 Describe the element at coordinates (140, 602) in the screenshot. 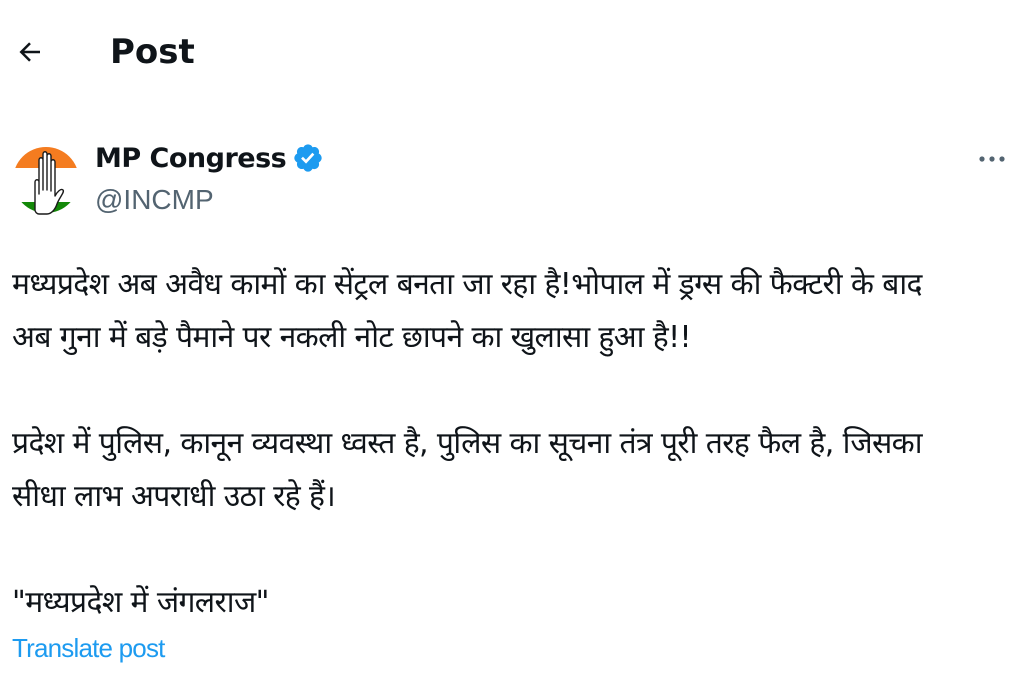

I see `post-line: "मध्यप्रदेश में जंगलराज"` at that location.